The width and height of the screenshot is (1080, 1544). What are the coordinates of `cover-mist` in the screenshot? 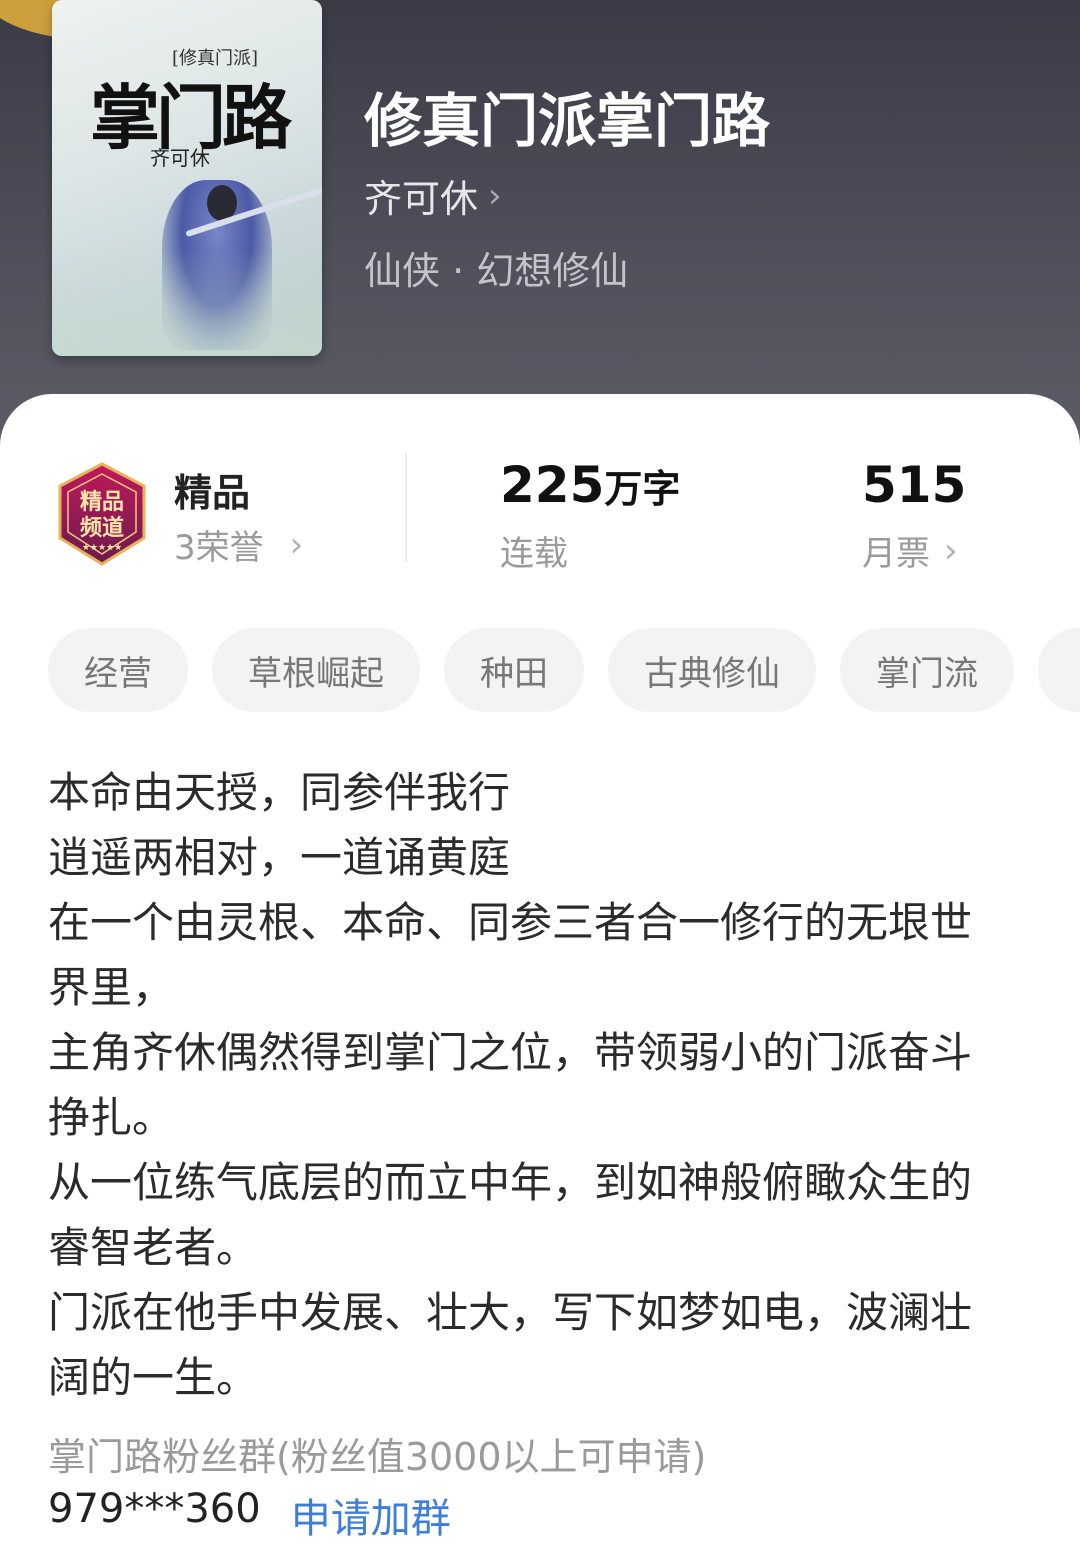 It's located at (187, 303).